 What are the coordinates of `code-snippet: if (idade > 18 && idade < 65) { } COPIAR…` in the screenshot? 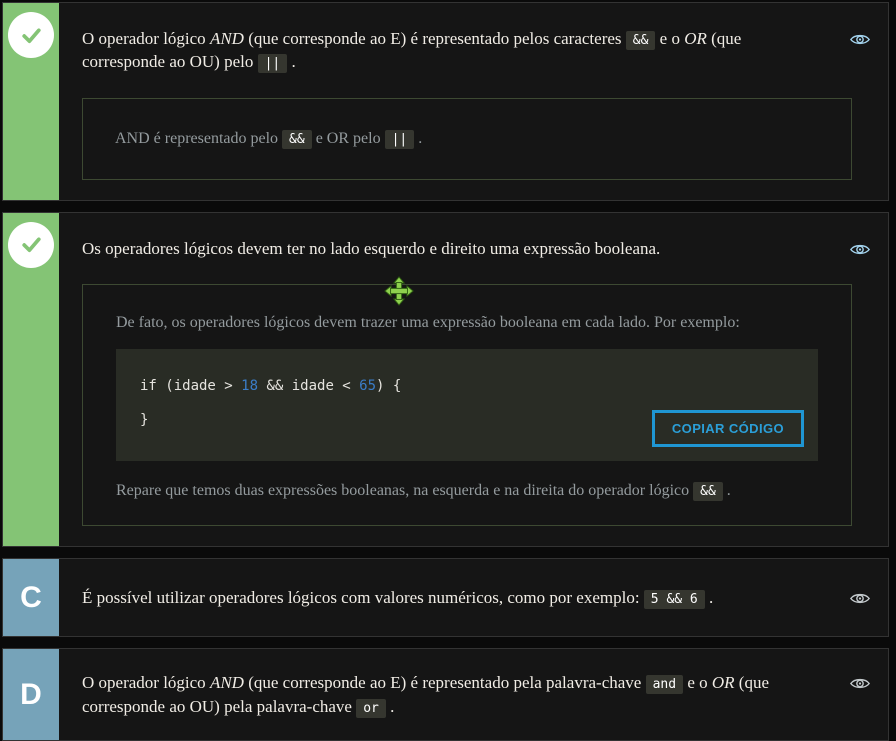 It's located at (467, 405).